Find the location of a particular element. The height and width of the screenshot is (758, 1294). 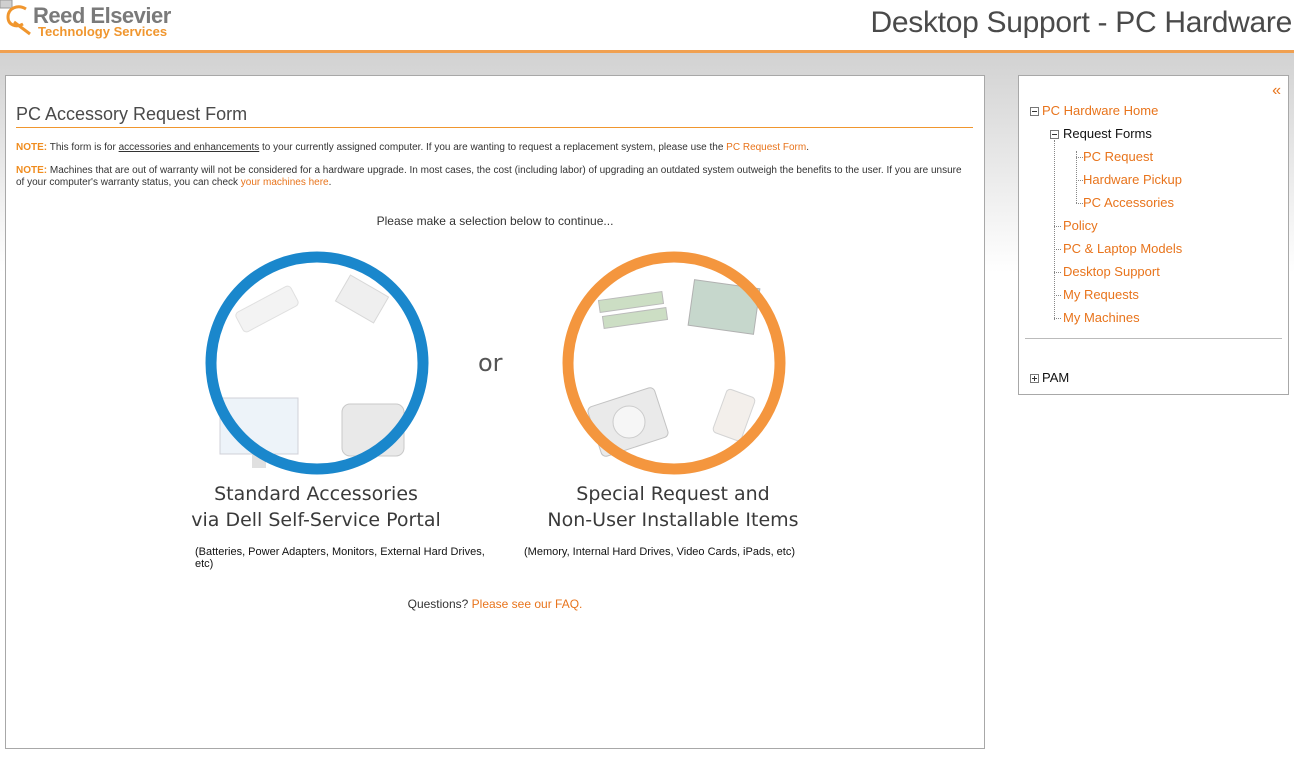

special-caption-line1: Special Request and is located at coordinates (673, 494).